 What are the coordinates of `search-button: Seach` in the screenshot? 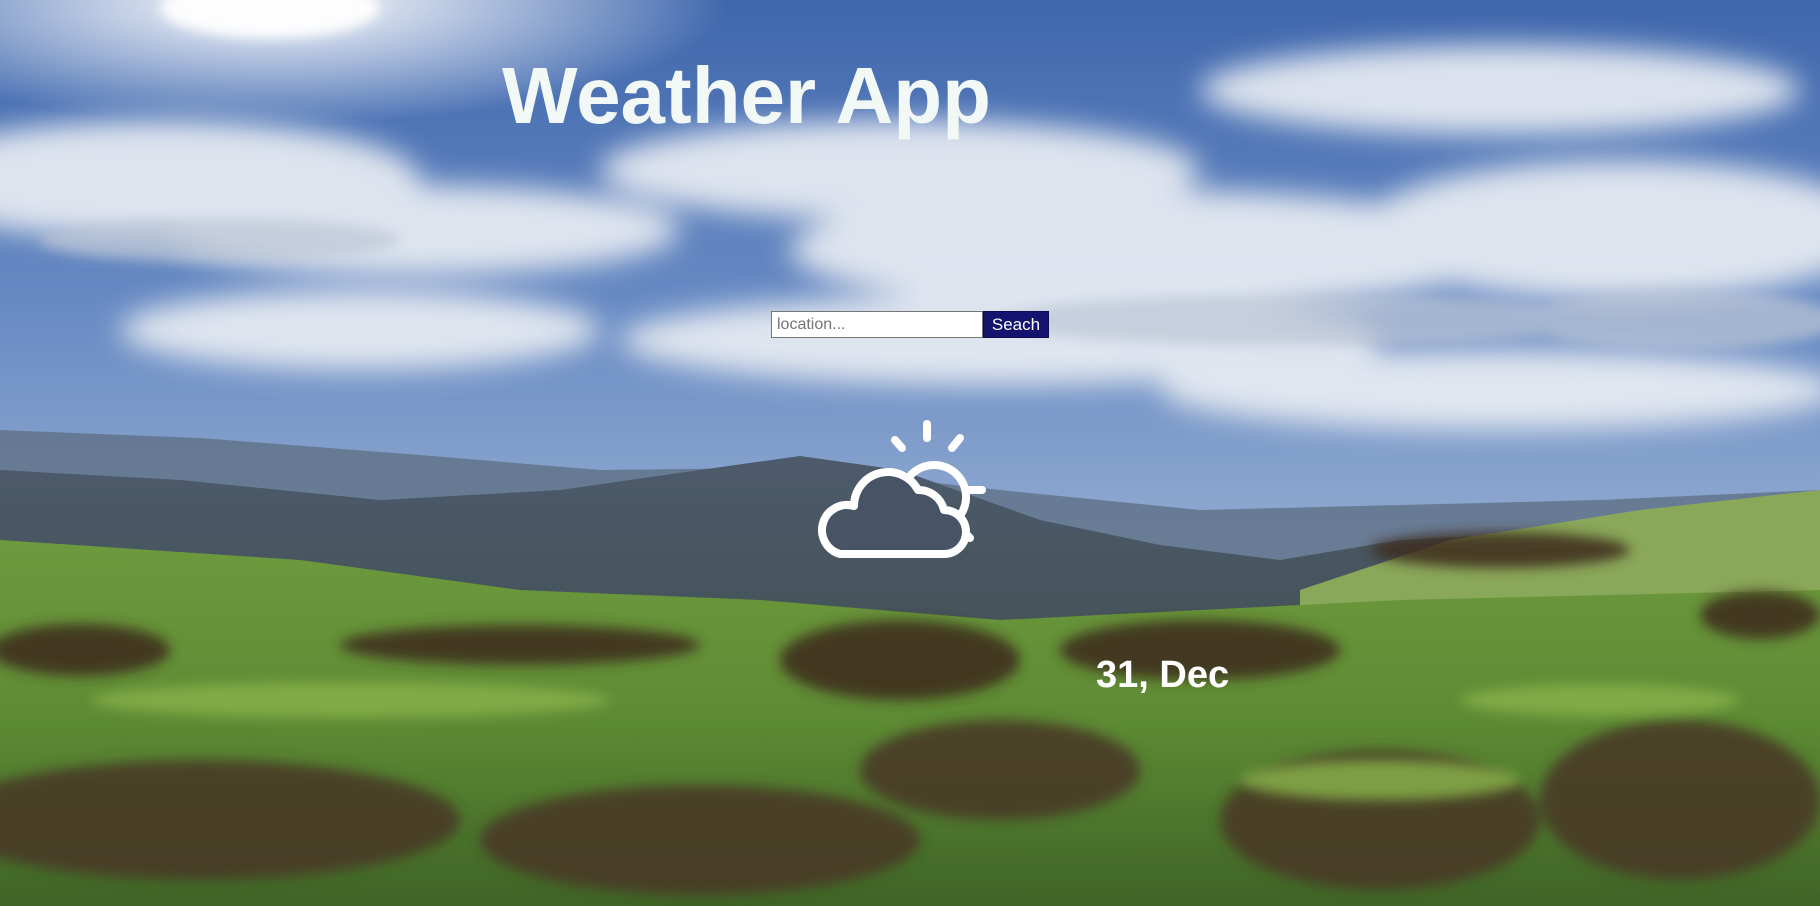 It's located at (1016, 324).